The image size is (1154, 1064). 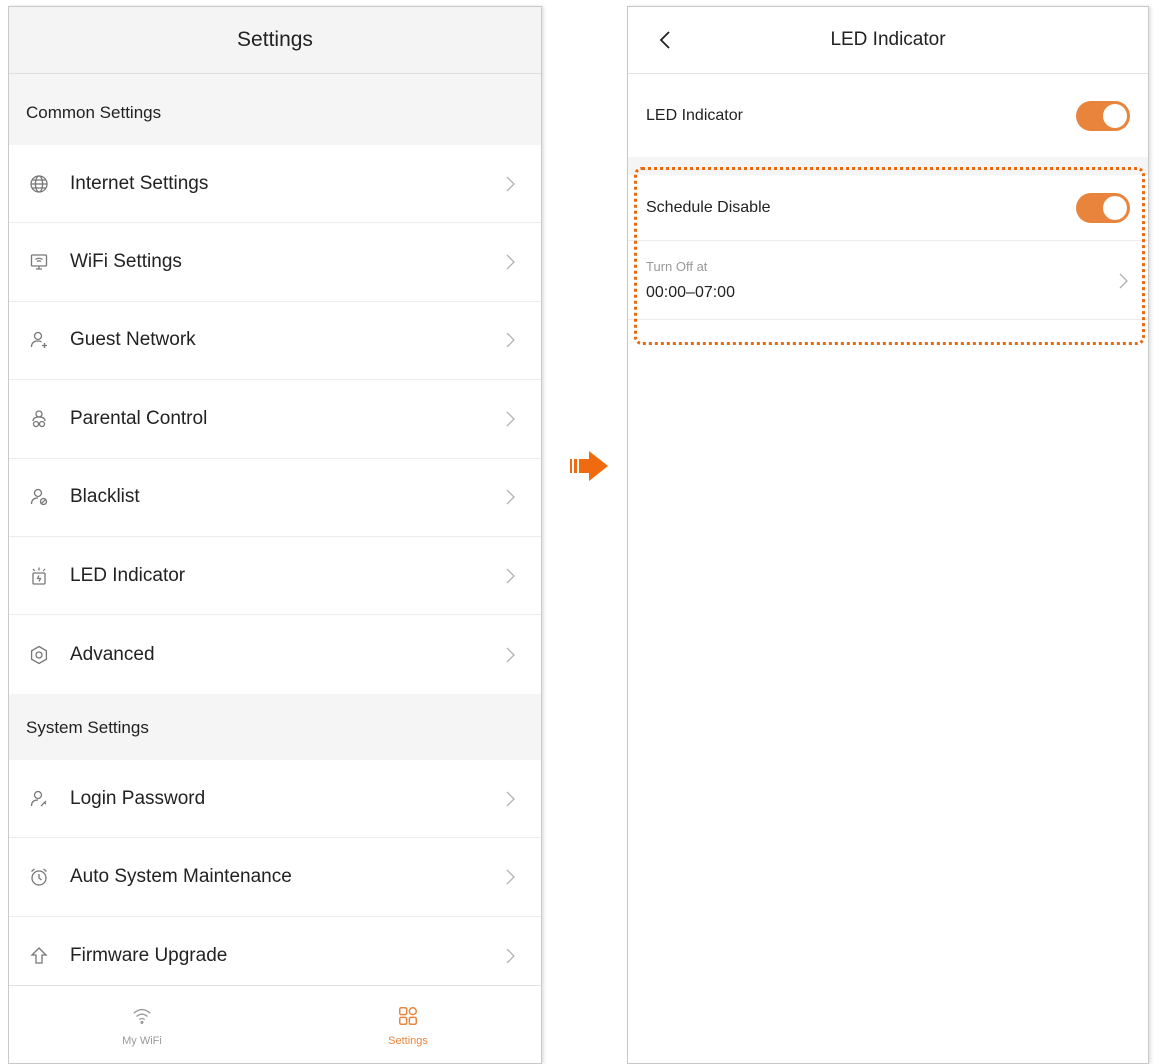 What do you see at coordinates (39, 799) in the screenshot?
I see `user-key-icon` at bounding box center [39, 799].